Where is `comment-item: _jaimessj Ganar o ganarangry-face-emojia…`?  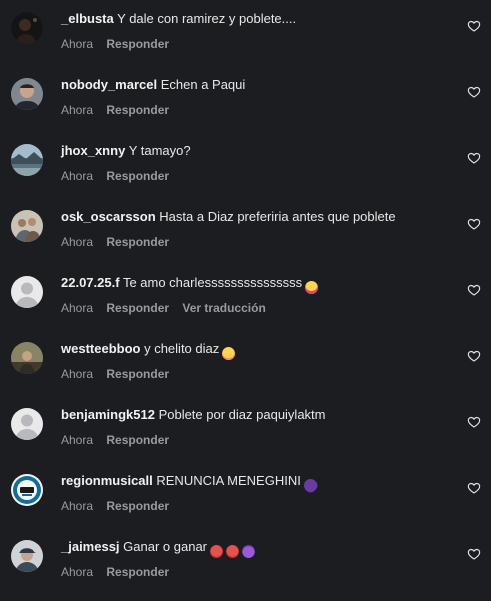 comment-item: _jaimessj Ganar o ganarangry-face-emojia… is located at coordinates (245, 561).